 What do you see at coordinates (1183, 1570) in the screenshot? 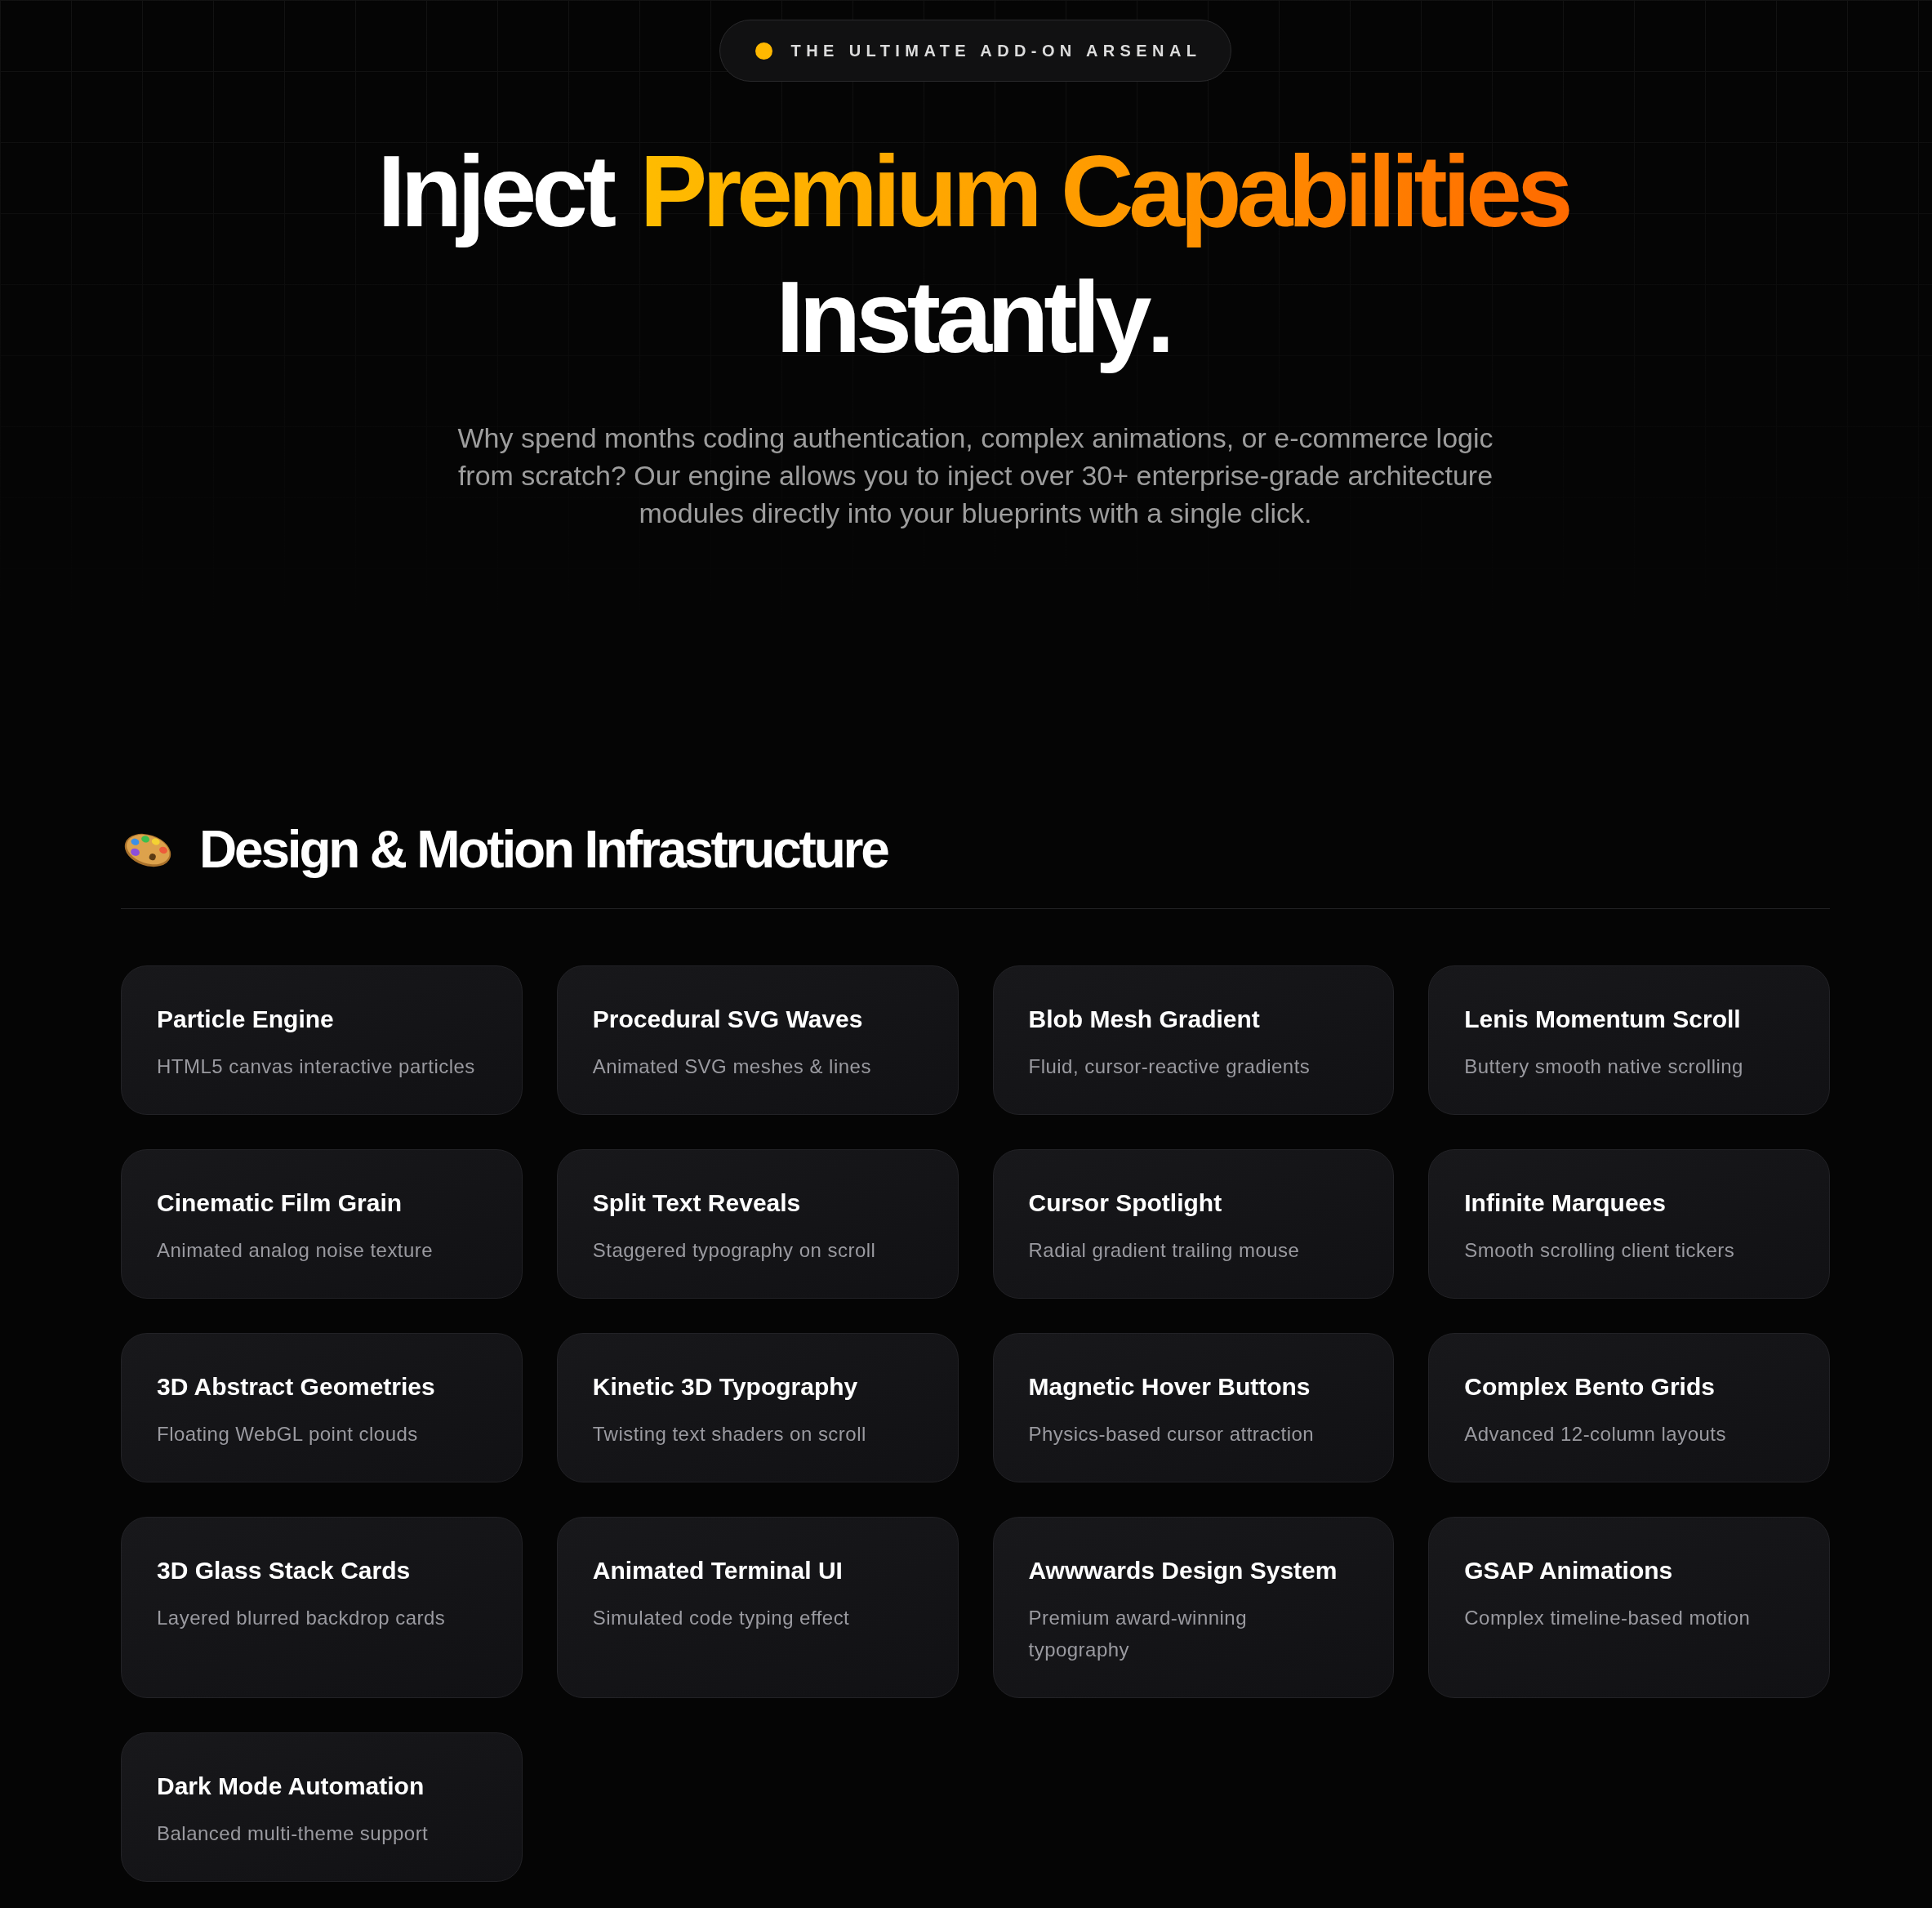
I see `card-title: Awwwards Design System` at bounding box center [1183, 1570].